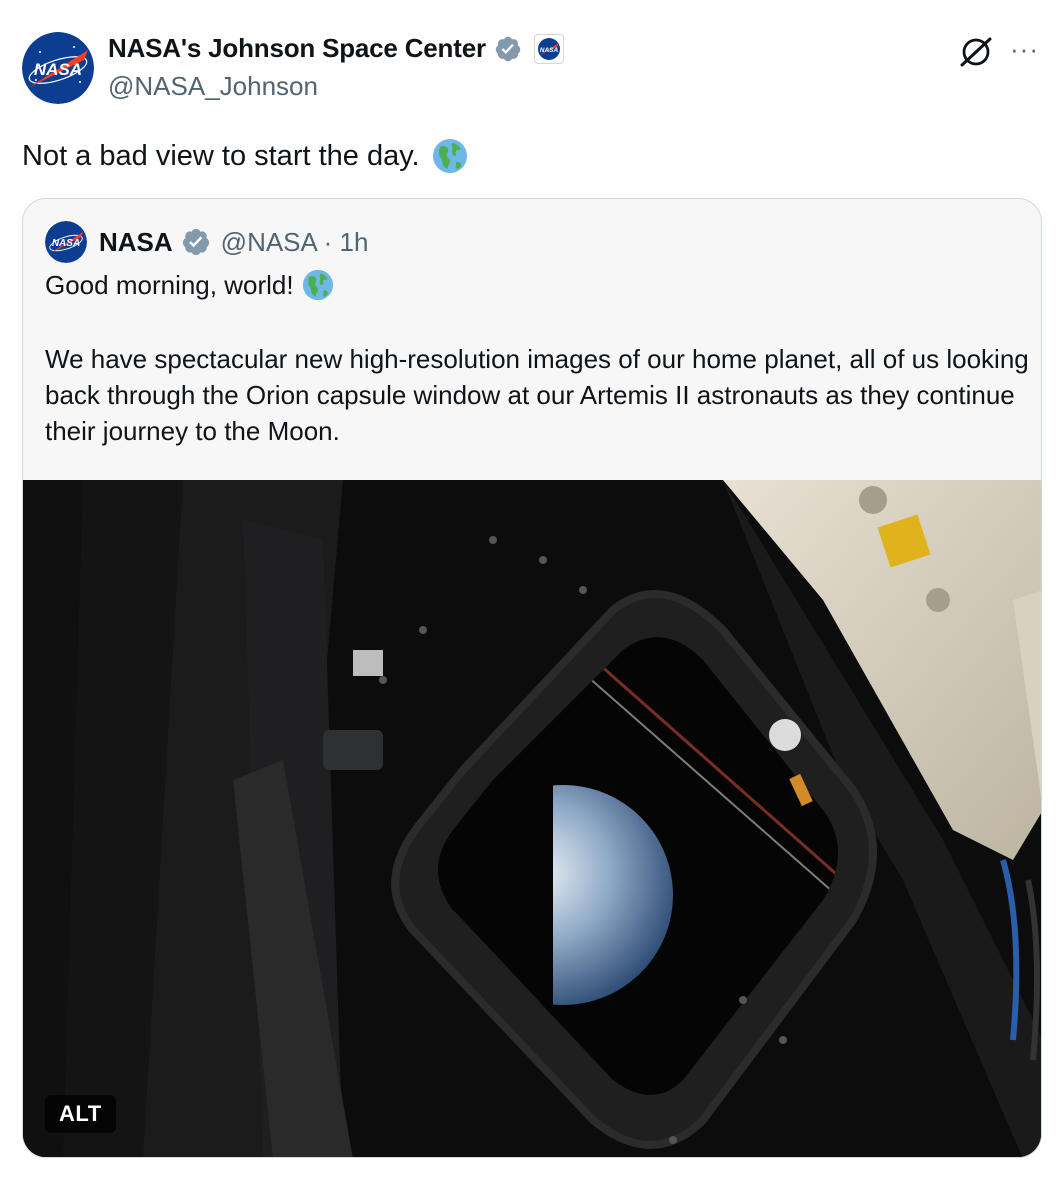  I want to click on quoted-greeting-row: Good morning, world!, so click(189, 285).